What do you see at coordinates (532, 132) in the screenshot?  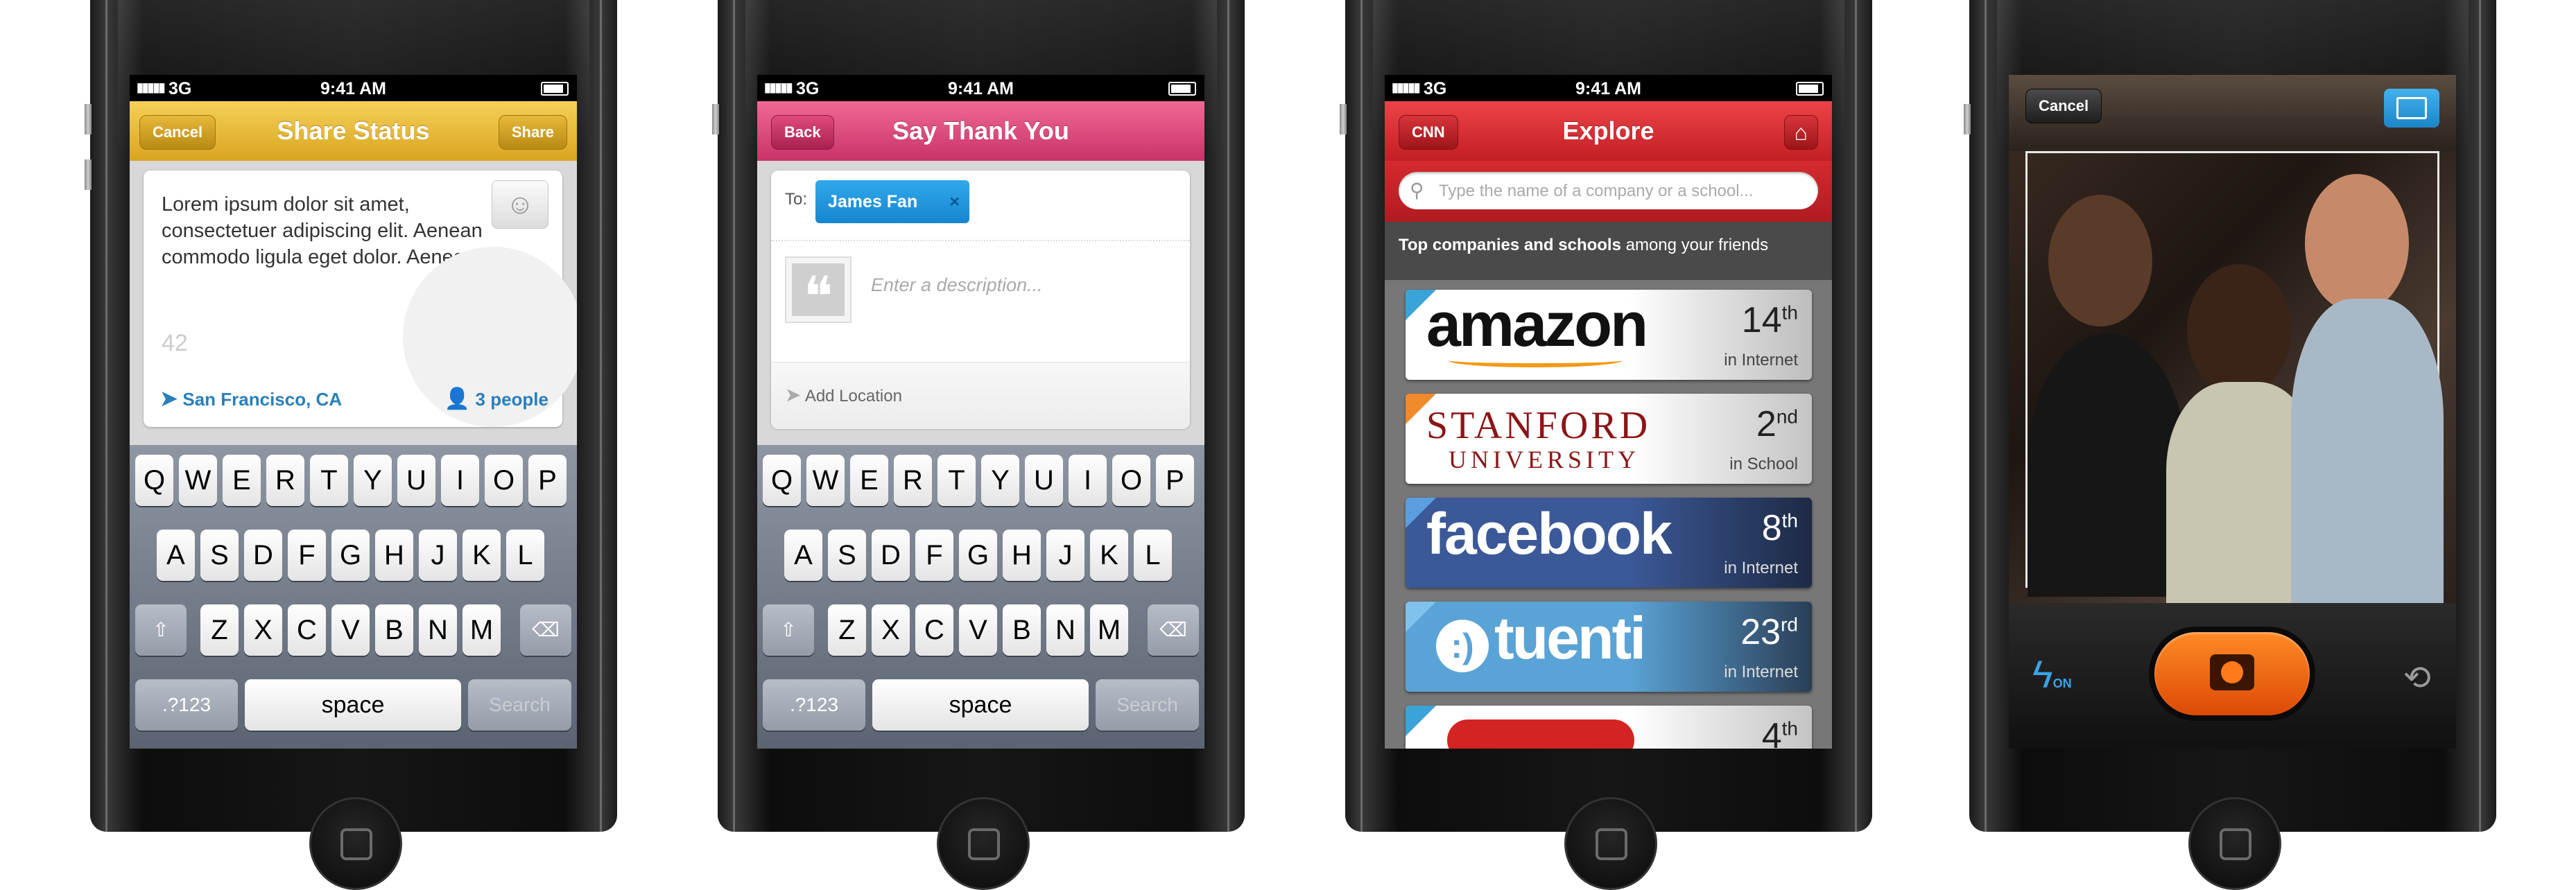 I see `share-button: Share` at bounding box center [532, 132].